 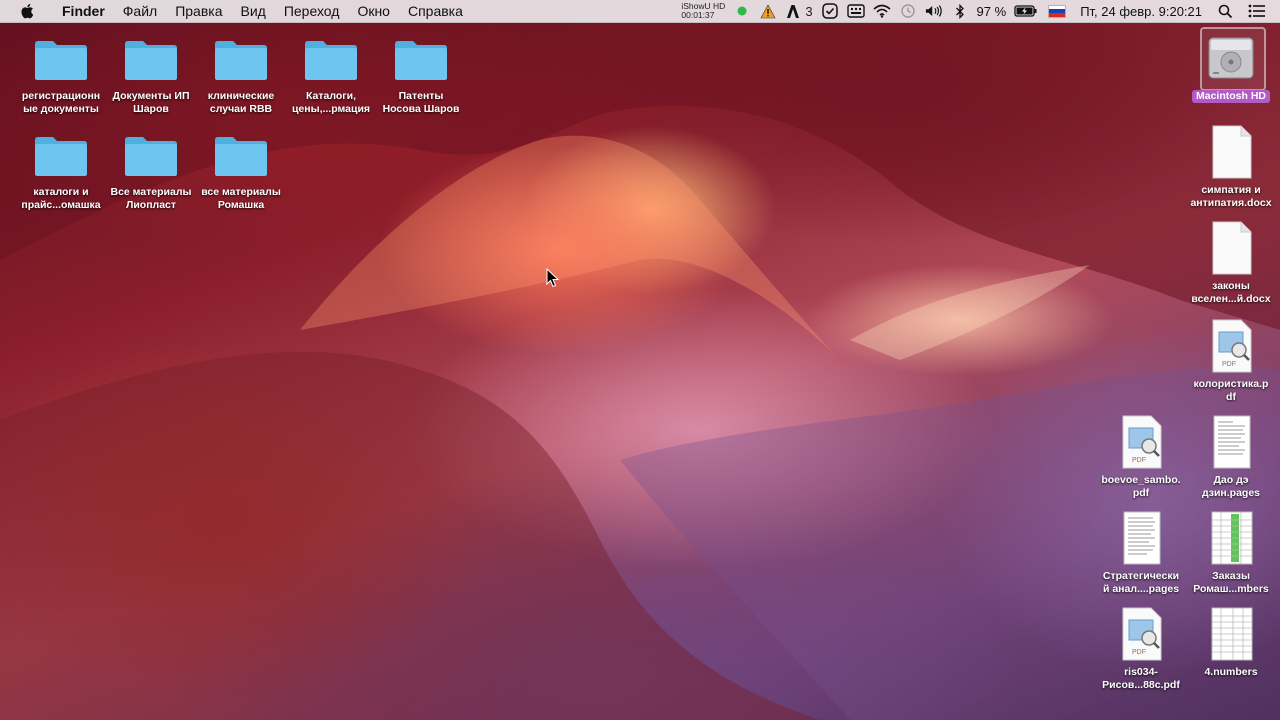 I want to click on adobe-updates-icon: 3, so click(x=799, y=11).